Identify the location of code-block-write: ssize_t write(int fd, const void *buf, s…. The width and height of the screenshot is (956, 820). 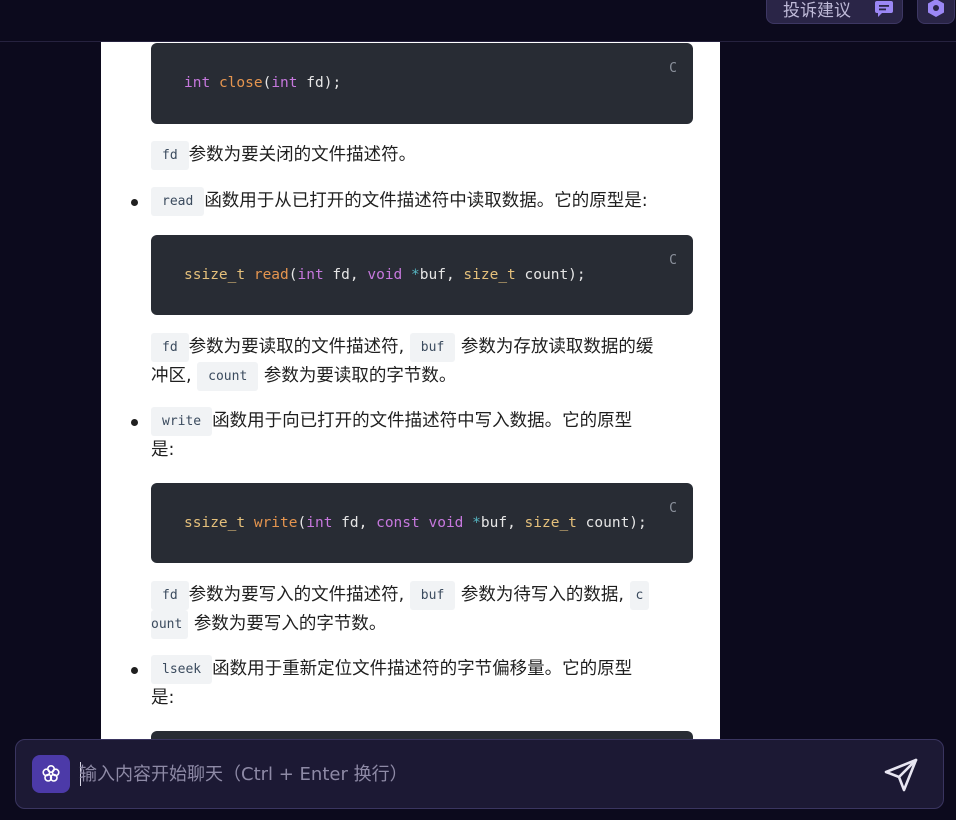
(422, 523).